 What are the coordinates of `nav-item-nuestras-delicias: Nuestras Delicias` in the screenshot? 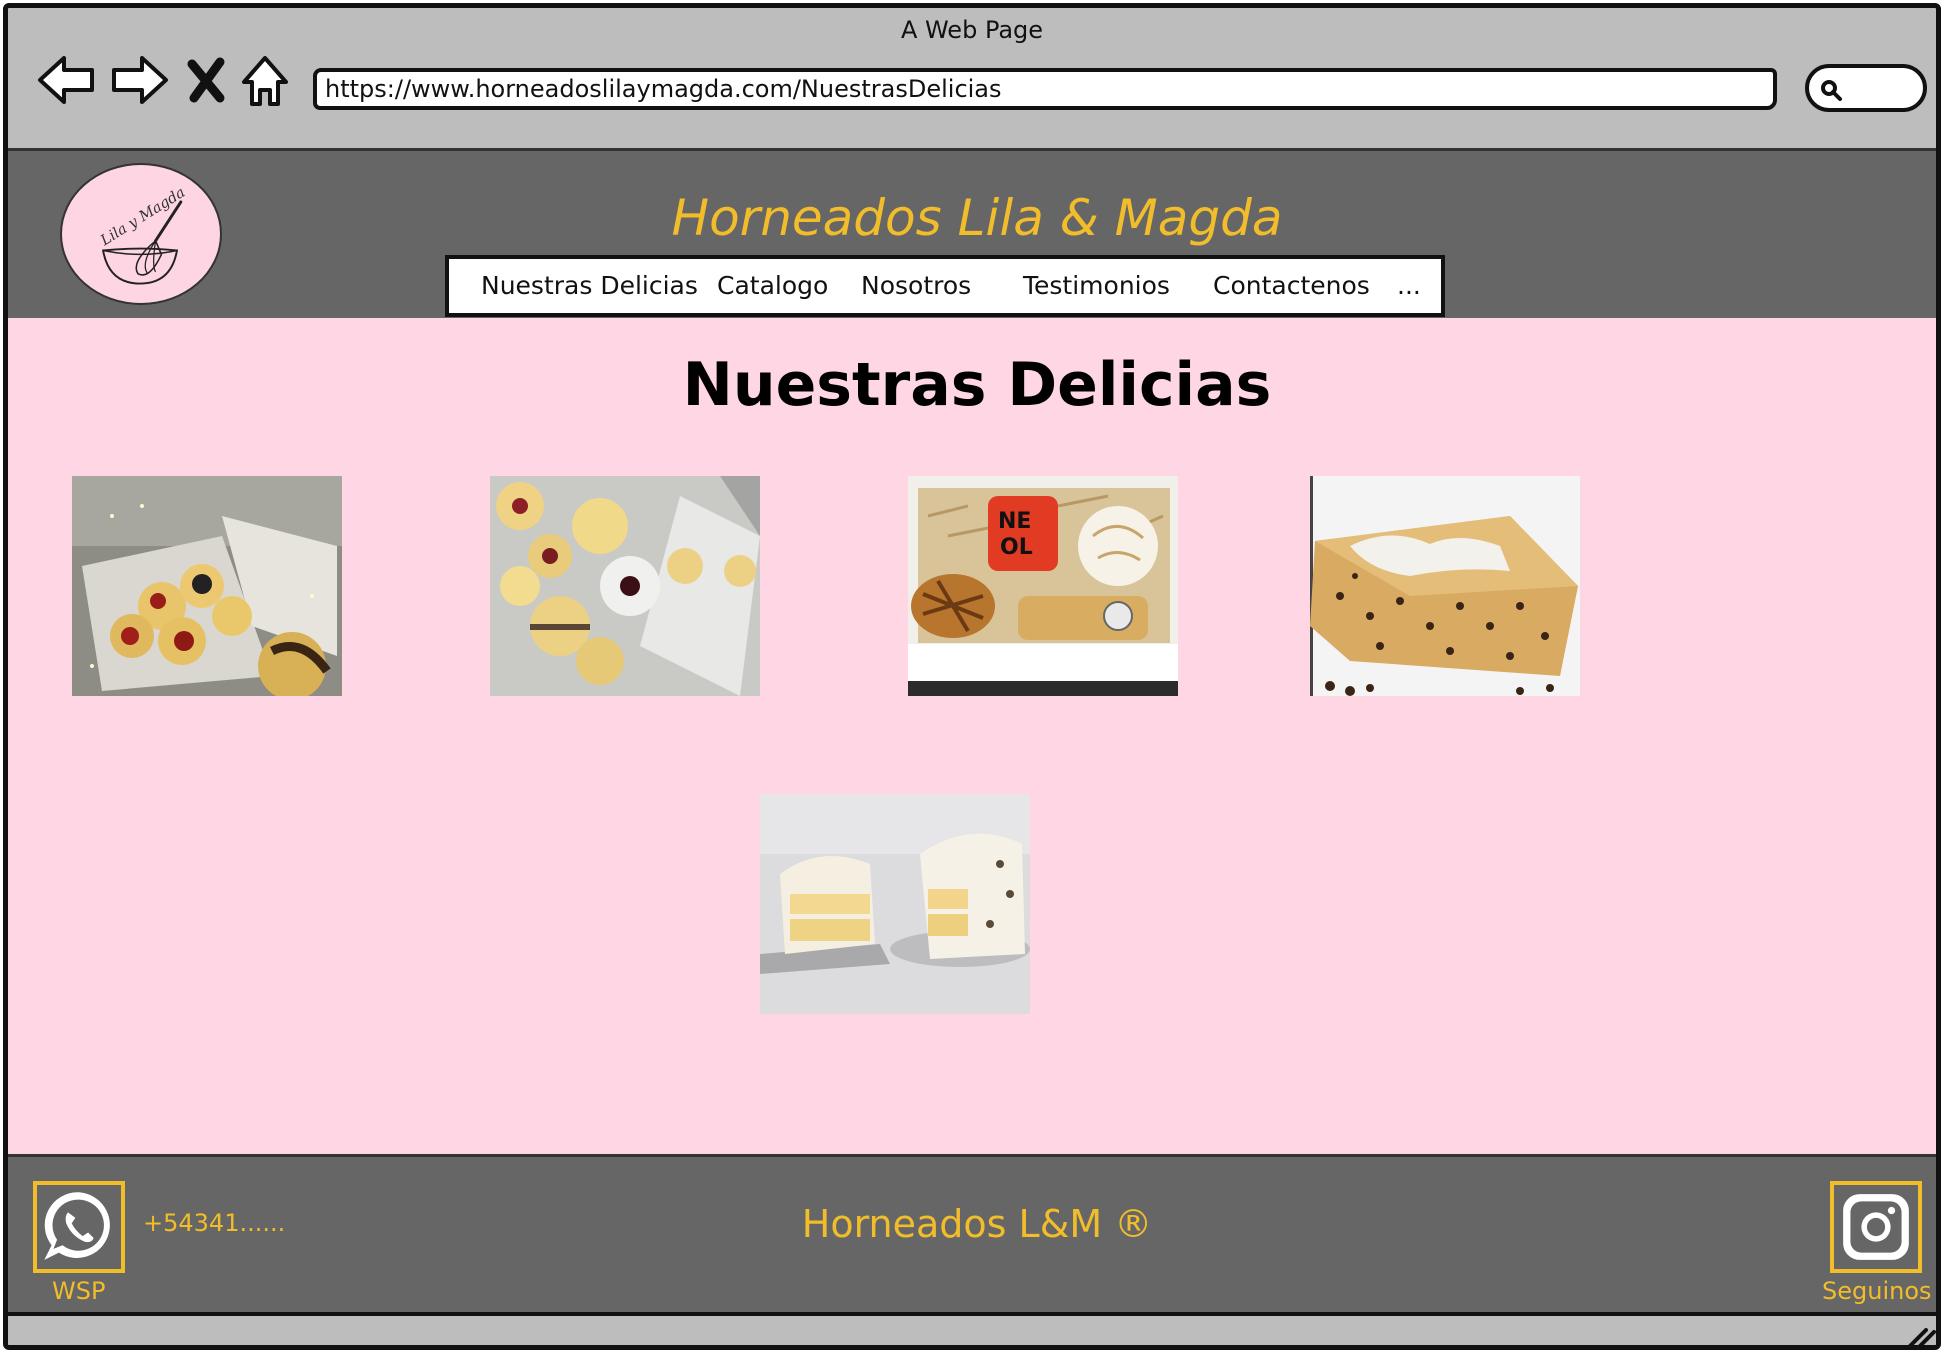 It's located at (589, 285).